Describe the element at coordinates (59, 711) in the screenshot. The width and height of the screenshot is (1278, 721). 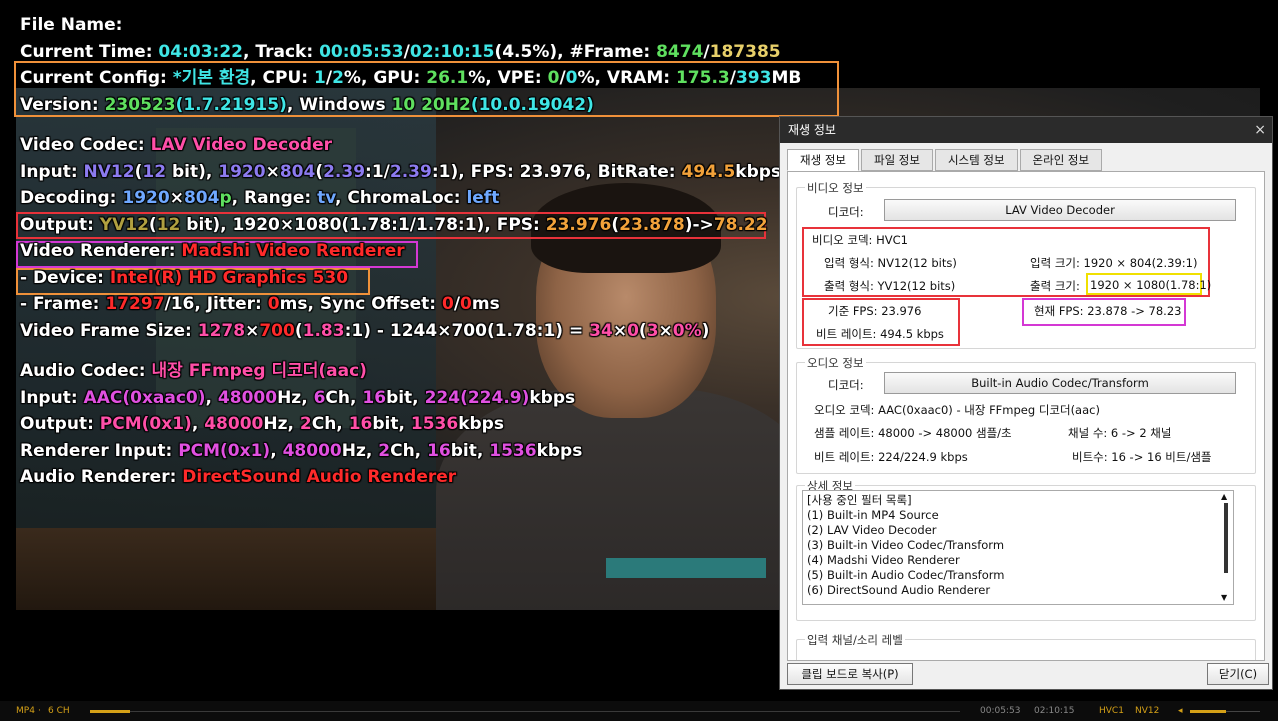
I see `channels-badge: 6 CH` at that location.